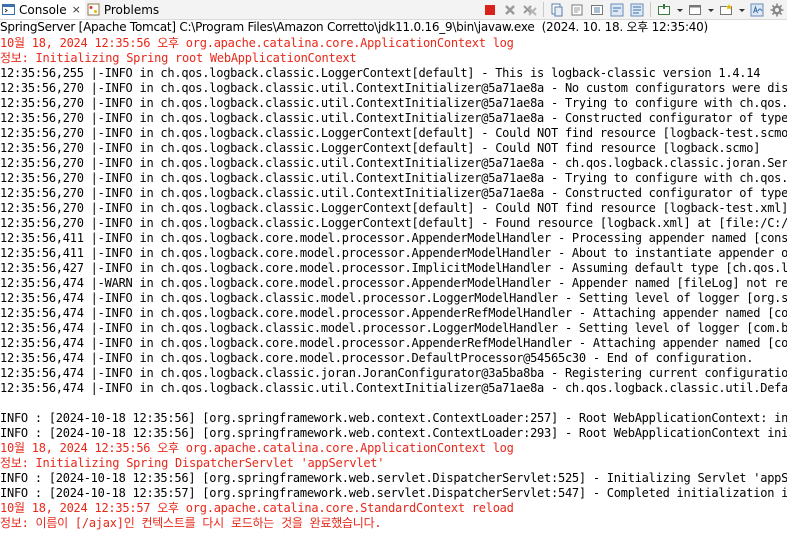 The height and width of the screenshot is (540, 787). What do you see at coordinates (597, 10) in the screenshot?
I see `scroll-lock-icon` at bounding box center [597, 10].